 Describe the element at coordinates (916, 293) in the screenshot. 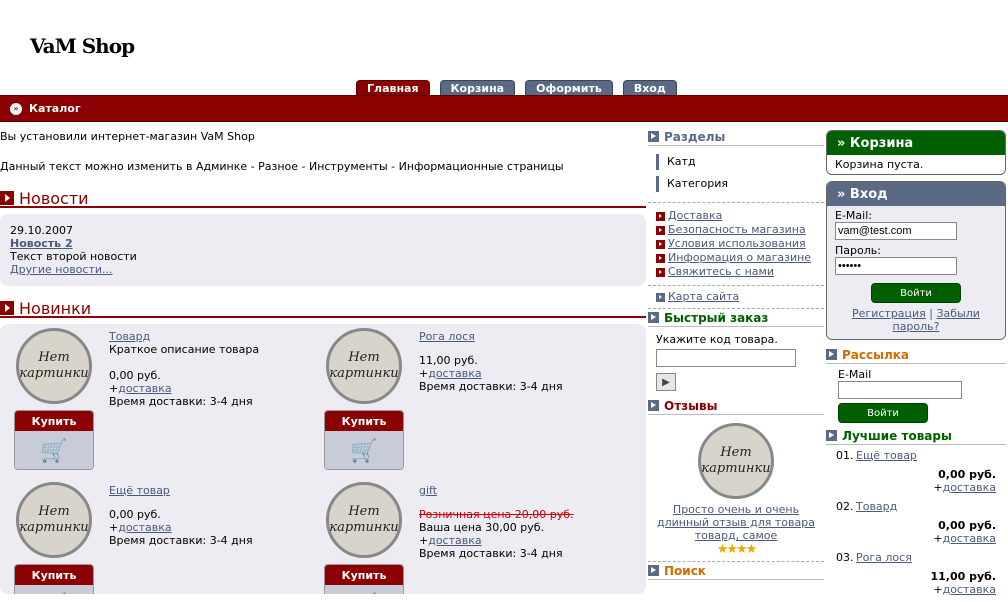

I see `login-button: Войти` at that location.